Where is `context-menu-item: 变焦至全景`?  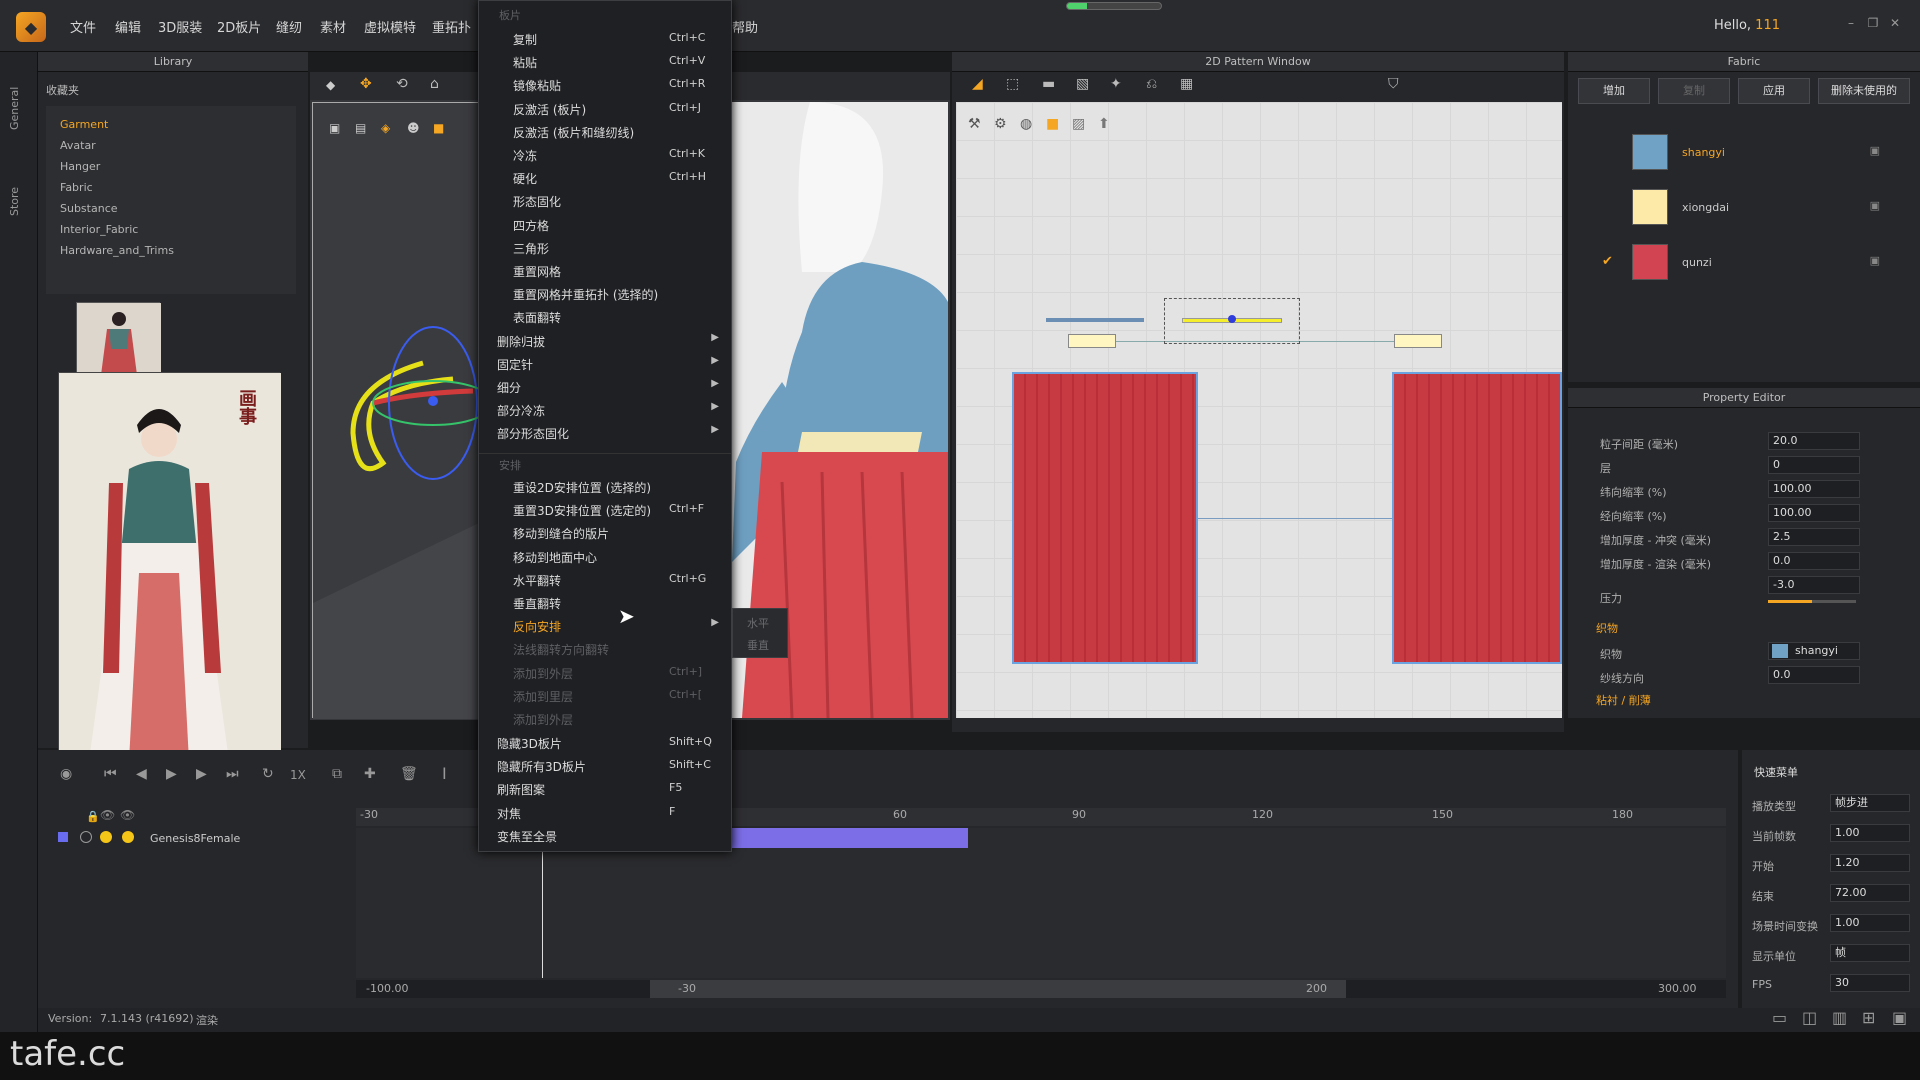
context-menu-item: 变焦至全景 is located at coordinates (605, 835).